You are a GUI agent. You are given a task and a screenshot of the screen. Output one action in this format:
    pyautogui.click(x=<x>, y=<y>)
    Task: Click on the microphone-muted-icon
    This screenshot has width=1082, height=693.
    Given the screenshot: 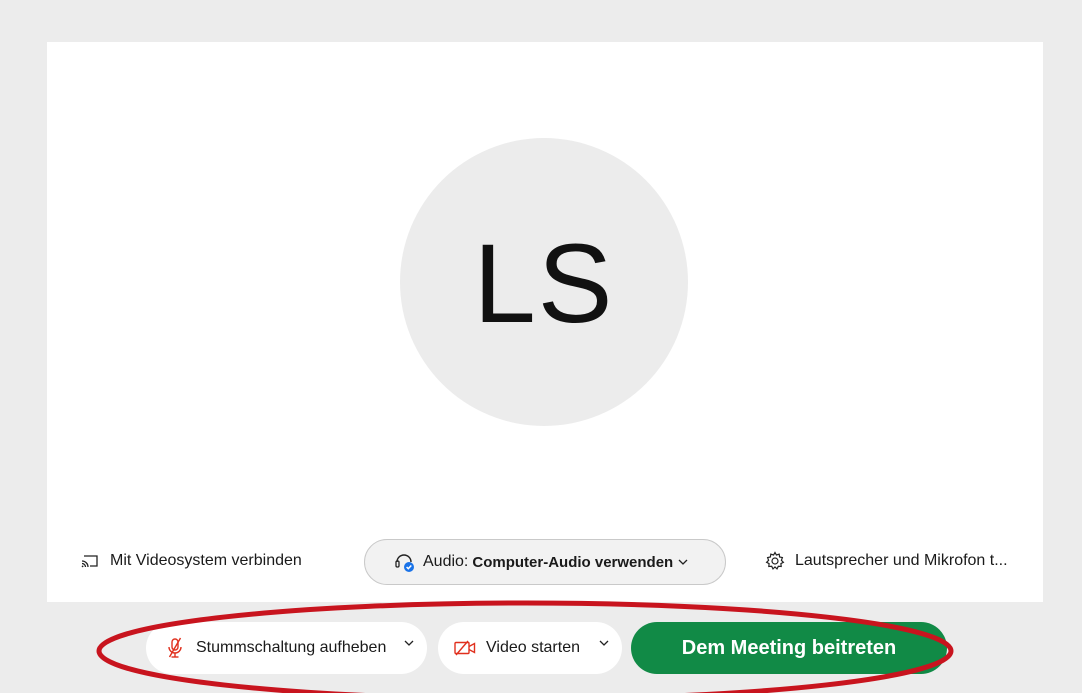 What is the action you would take?
    pyautogui.click(x=175, y=648)
    